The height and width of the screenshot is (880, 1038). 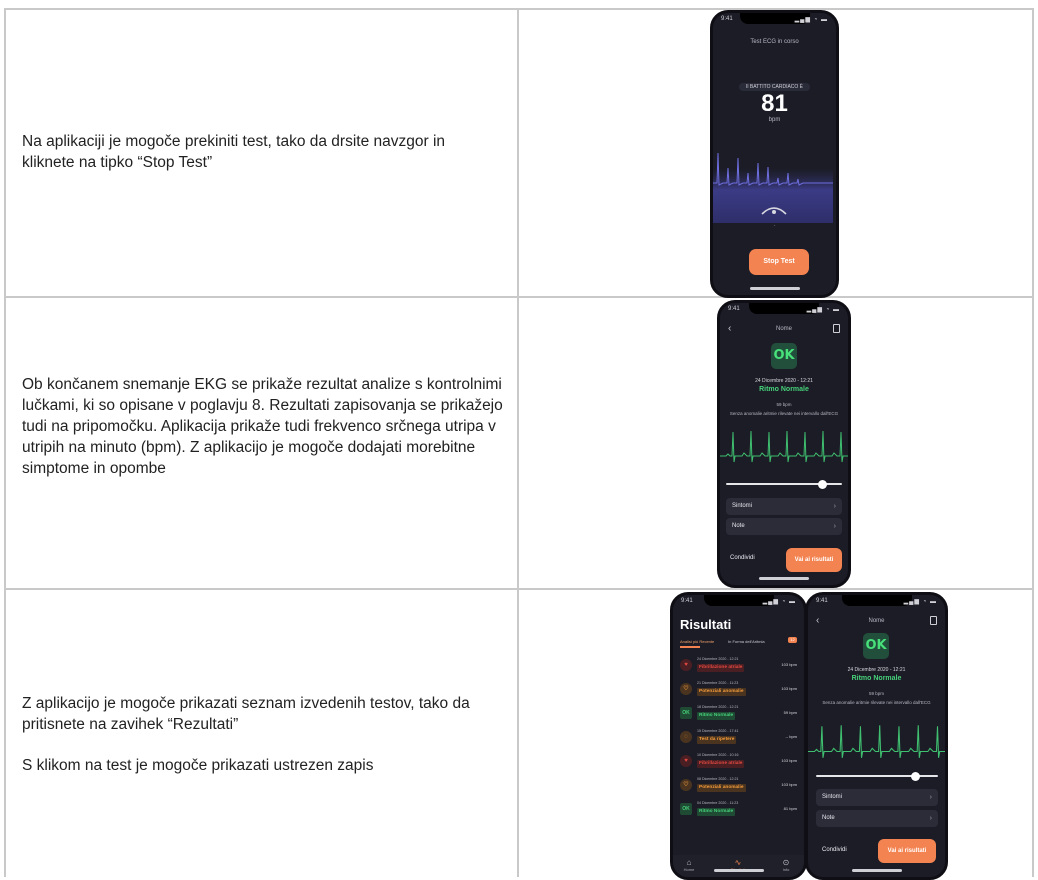 What do you see at coordinates (718, 683) in the screenshot?
I see `result-date: 21 Dicembre 2020 - 11:23` at bounding box center [718, 683].